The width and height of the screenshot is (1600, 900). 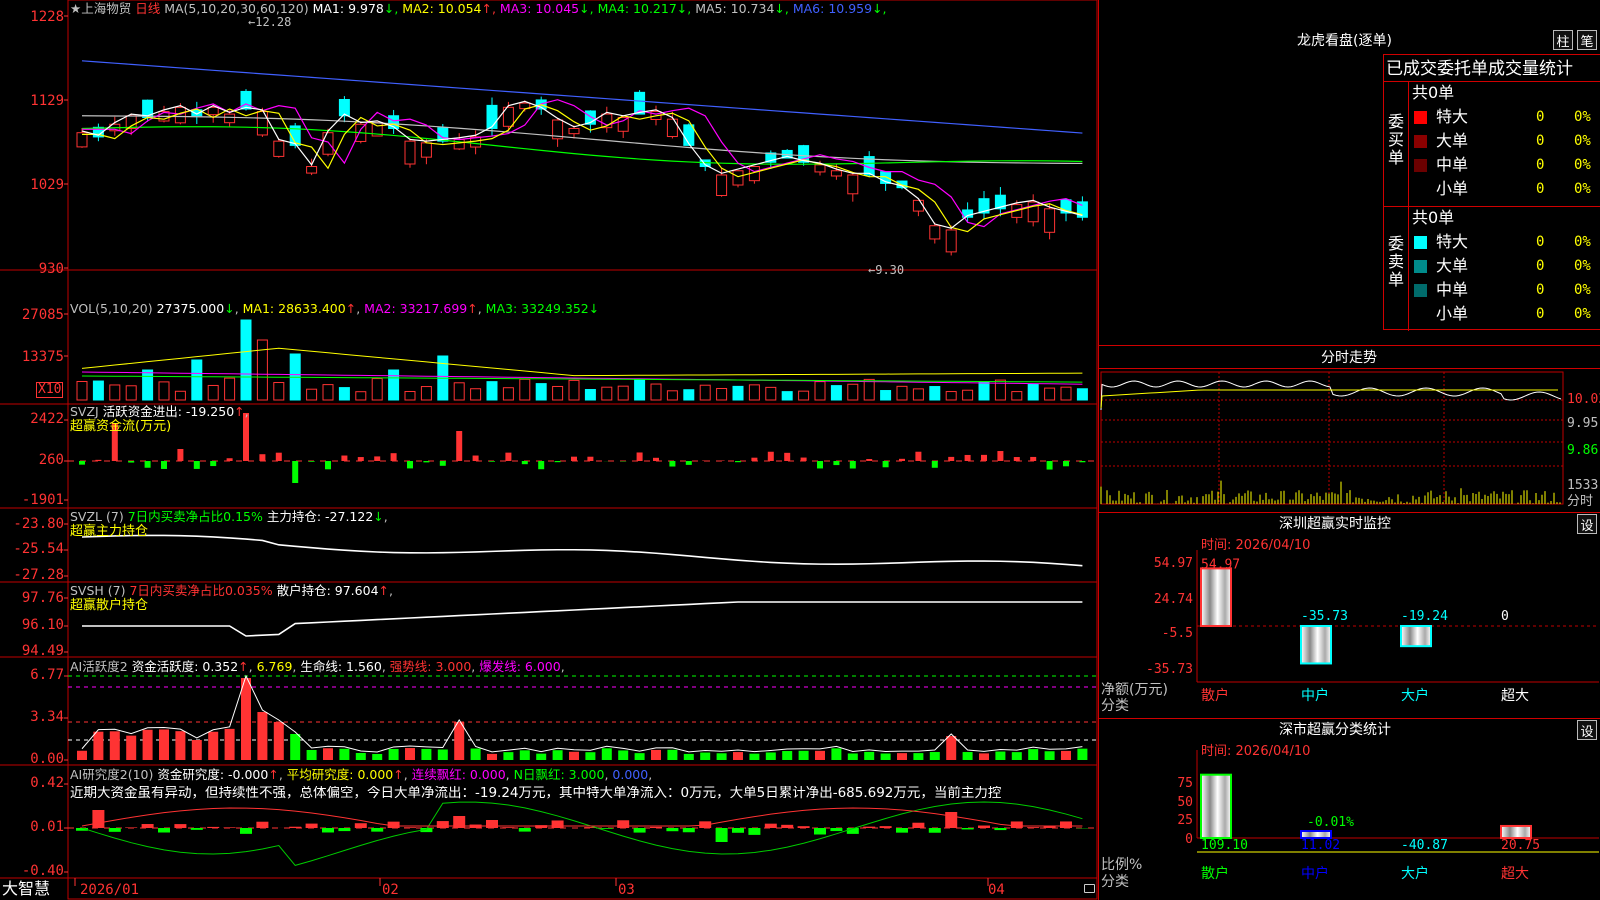 I want to click on high-price-mark: ←12.28, so click(x=270, y=22).